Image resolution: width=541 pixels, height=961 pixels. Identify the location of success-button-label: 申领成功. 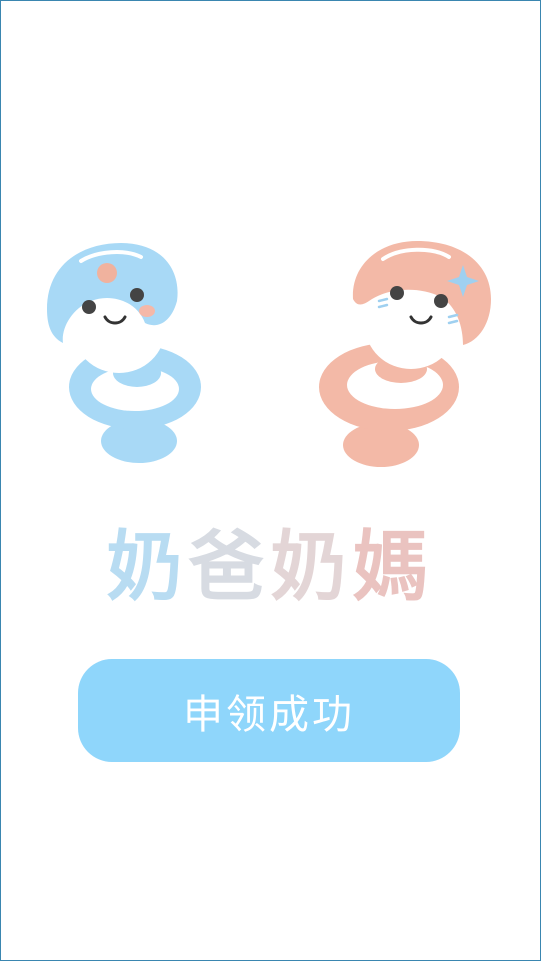
(269, 714).